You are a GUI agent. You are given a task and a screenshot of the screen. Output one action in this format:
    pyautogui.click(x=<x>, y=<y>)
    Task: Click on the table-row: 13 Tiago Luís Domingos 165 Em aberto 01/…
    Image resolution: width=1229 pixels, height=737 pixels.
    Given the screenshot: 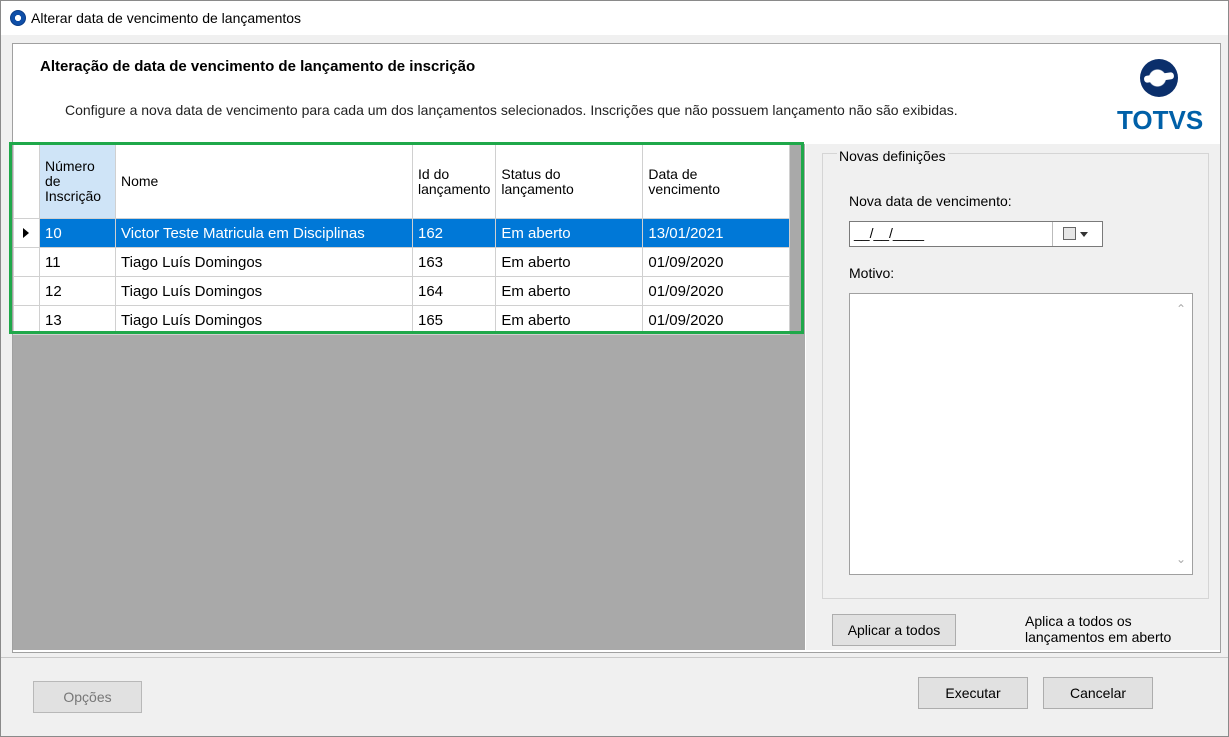 What is the action you would take?
    pyautogui.click(x=402, y=320)
    